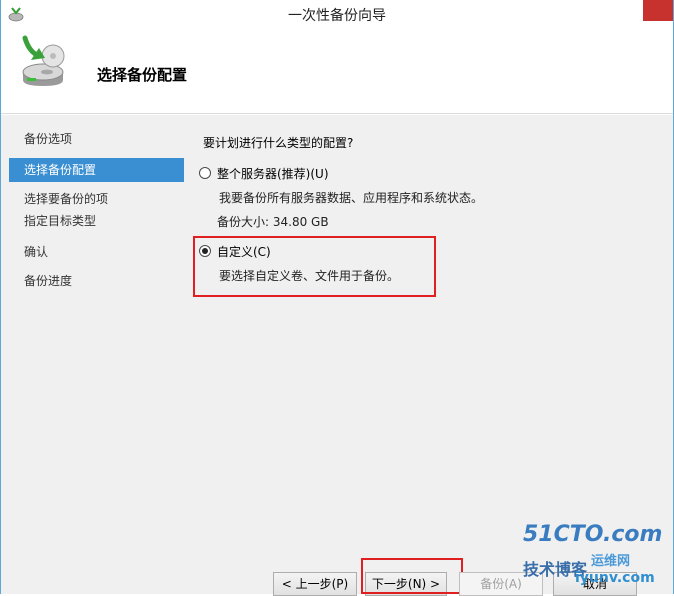  Describe the element at coordinates (351, 198) in the screenshot. I see `full-server-description: 我要备份所有服务器数据、应用程序和系统状态。` at that location.